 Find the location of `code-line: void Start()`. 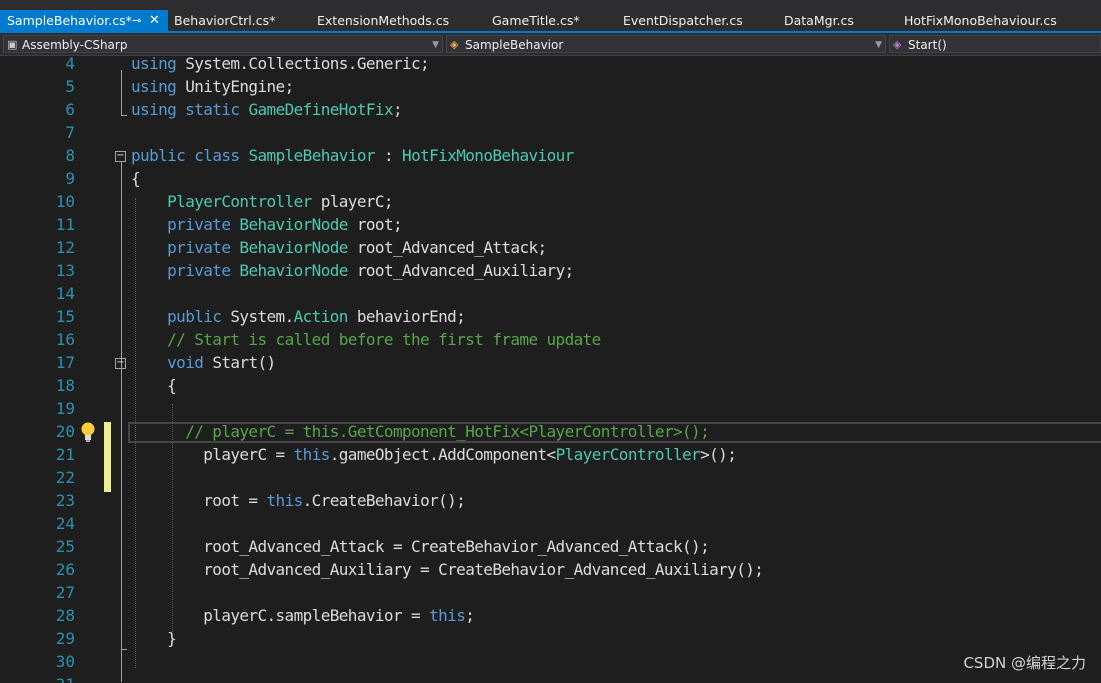

code-line: void Start() is located at coordinates (203, 362).